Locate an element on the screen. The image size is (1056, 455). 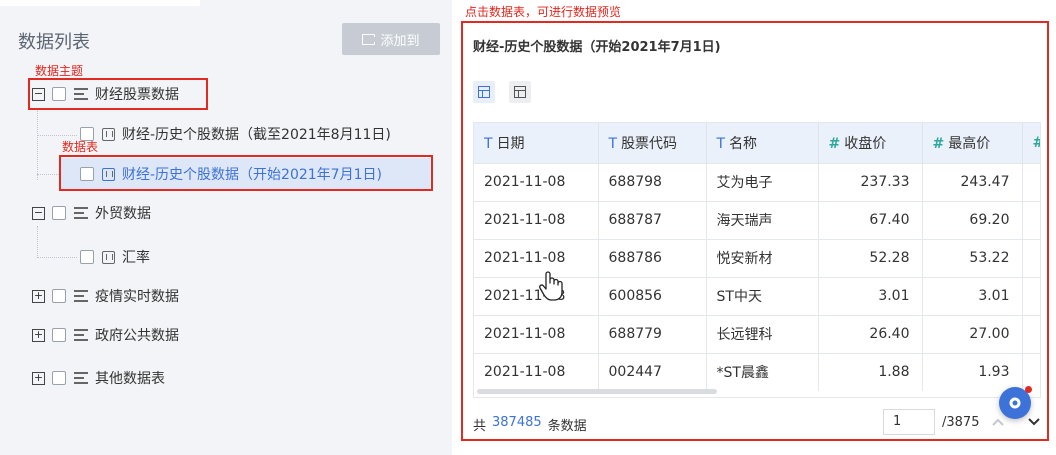
tree-node-government: + 政府公共数据 is located at coordinates (105, 335).